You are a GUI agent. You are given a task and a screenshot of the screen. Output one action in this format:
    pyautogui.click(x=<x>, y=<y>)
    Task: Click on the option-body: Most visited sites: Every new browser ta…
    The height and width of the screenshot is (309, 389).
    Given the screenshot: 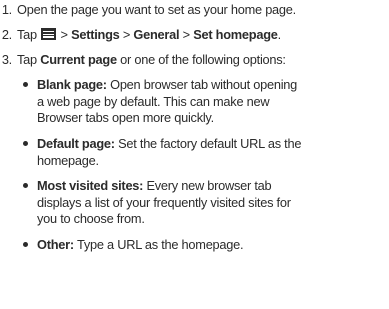 What is the action you would take?
    pyautogui.click(x=213, y=203)
    